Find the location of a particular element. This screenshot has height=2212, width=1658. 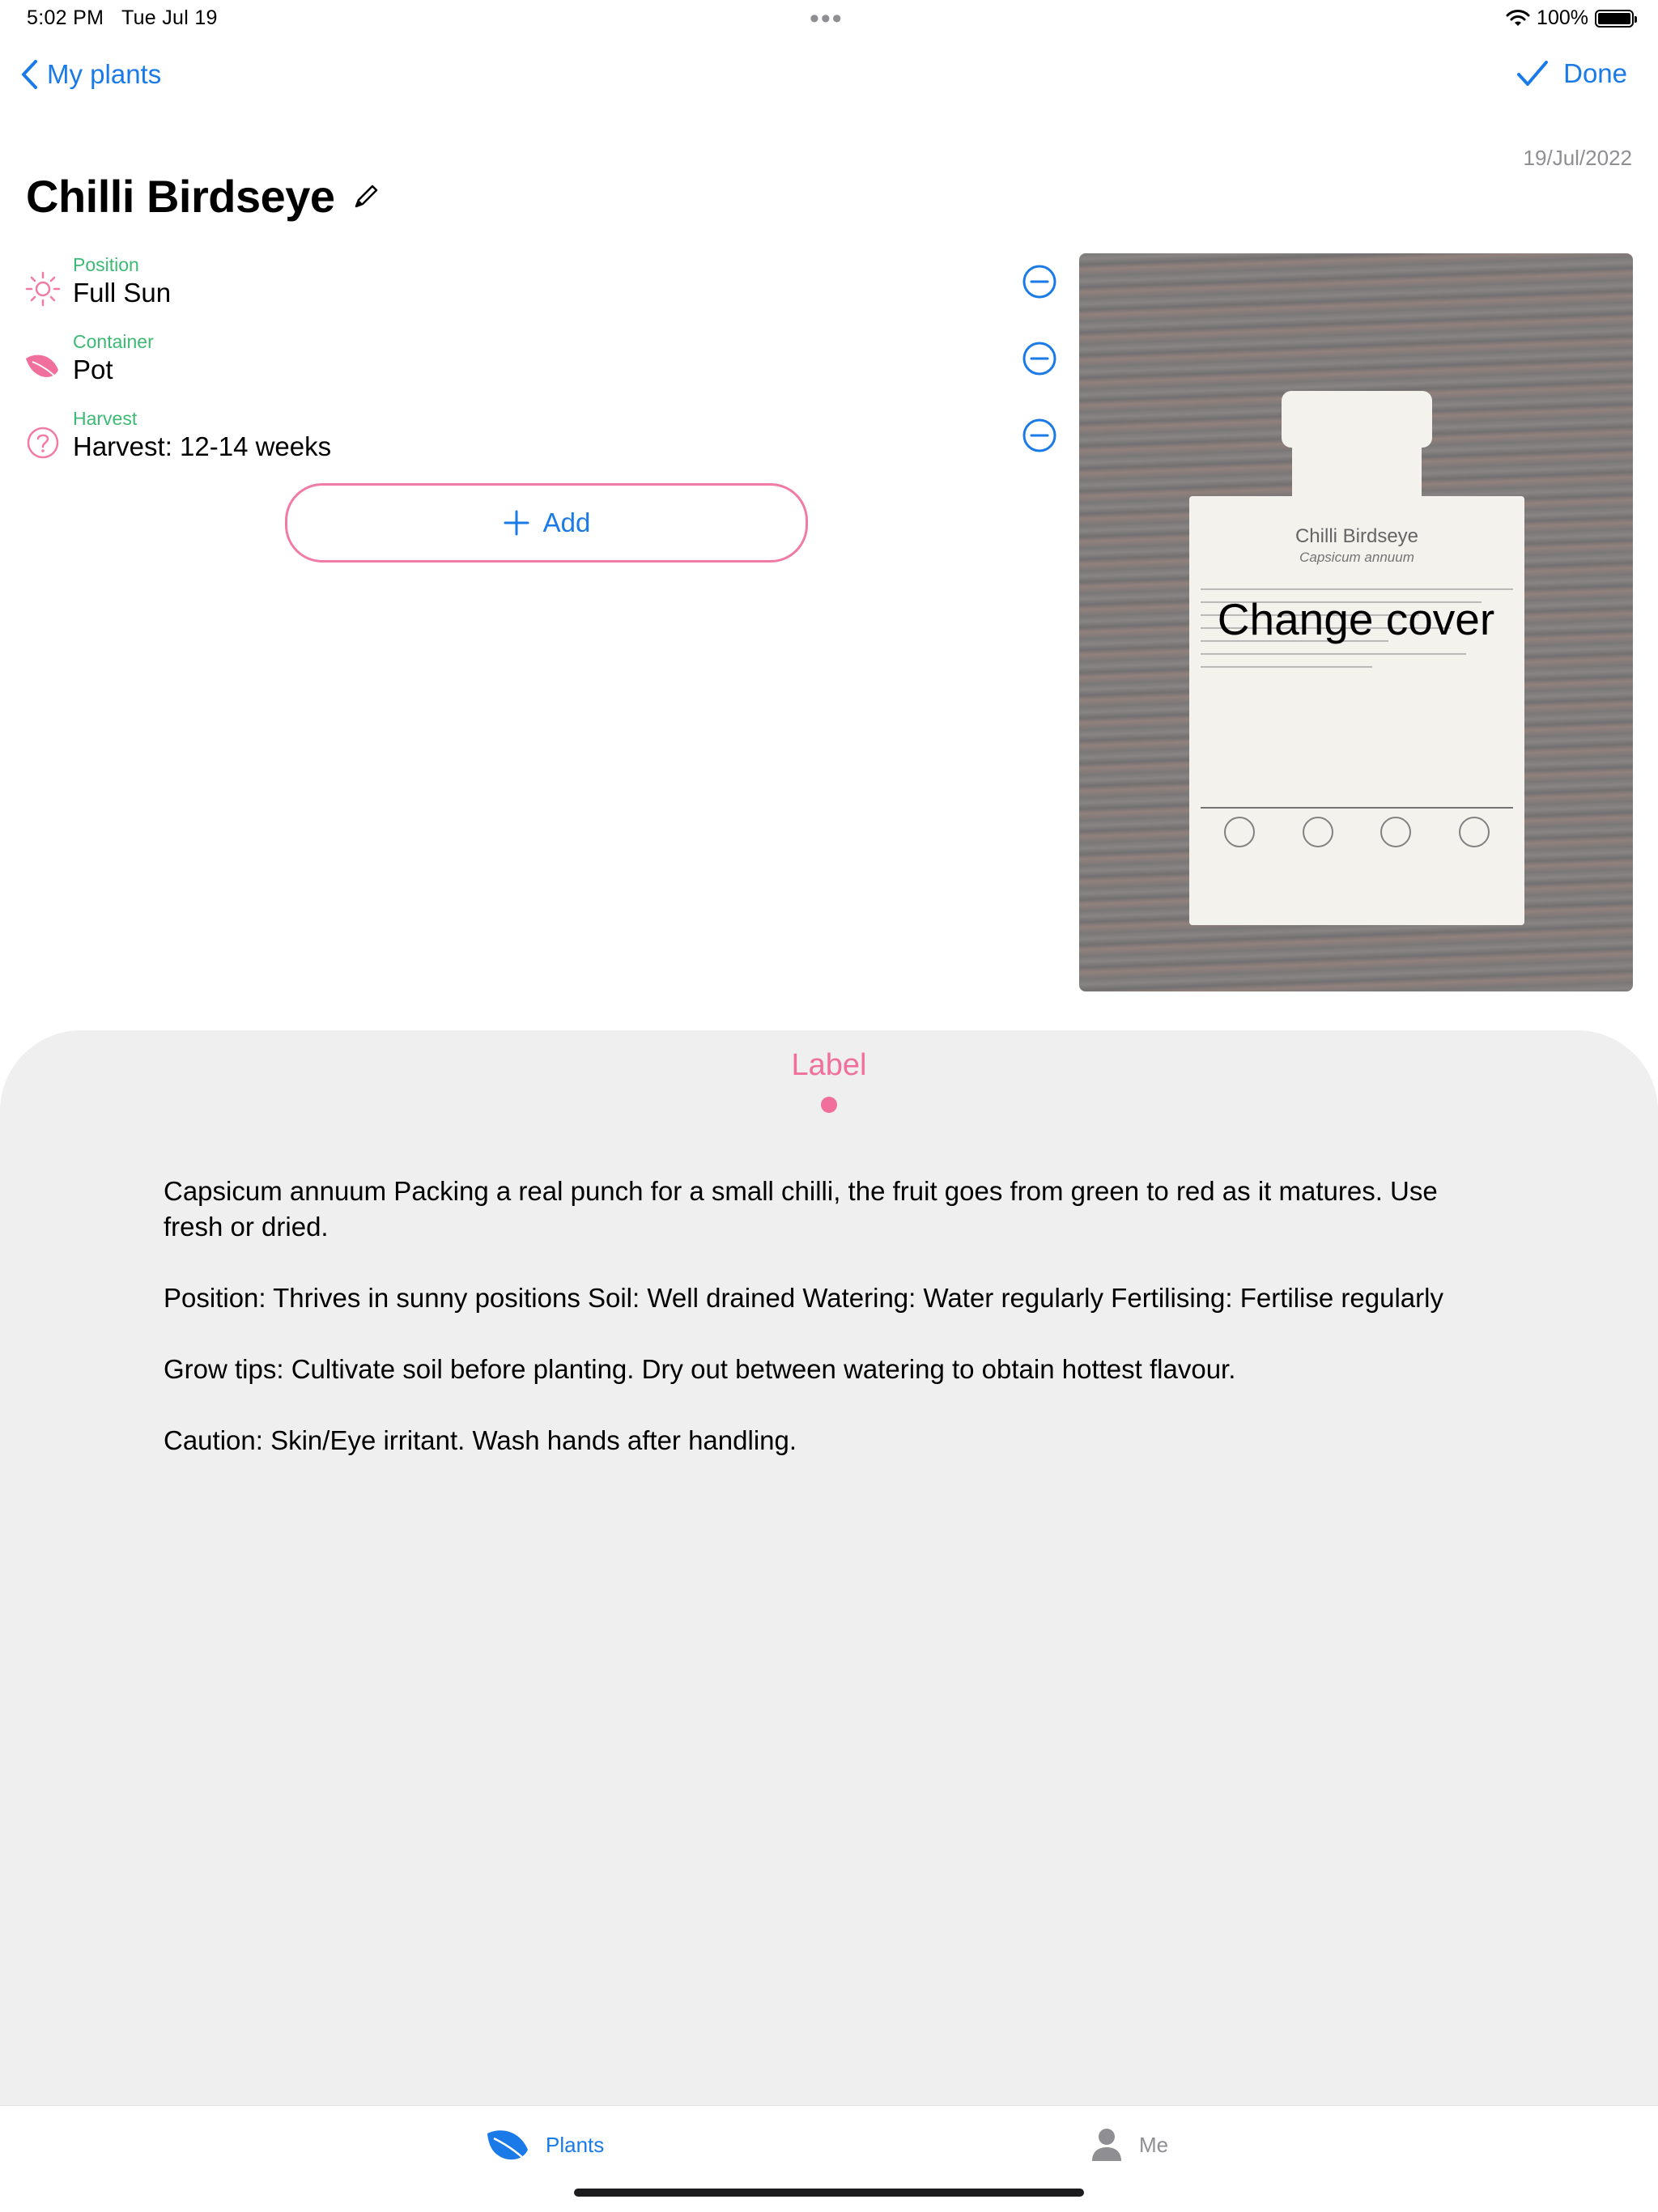

remove-container-button is located at coordinates (1039, 358).